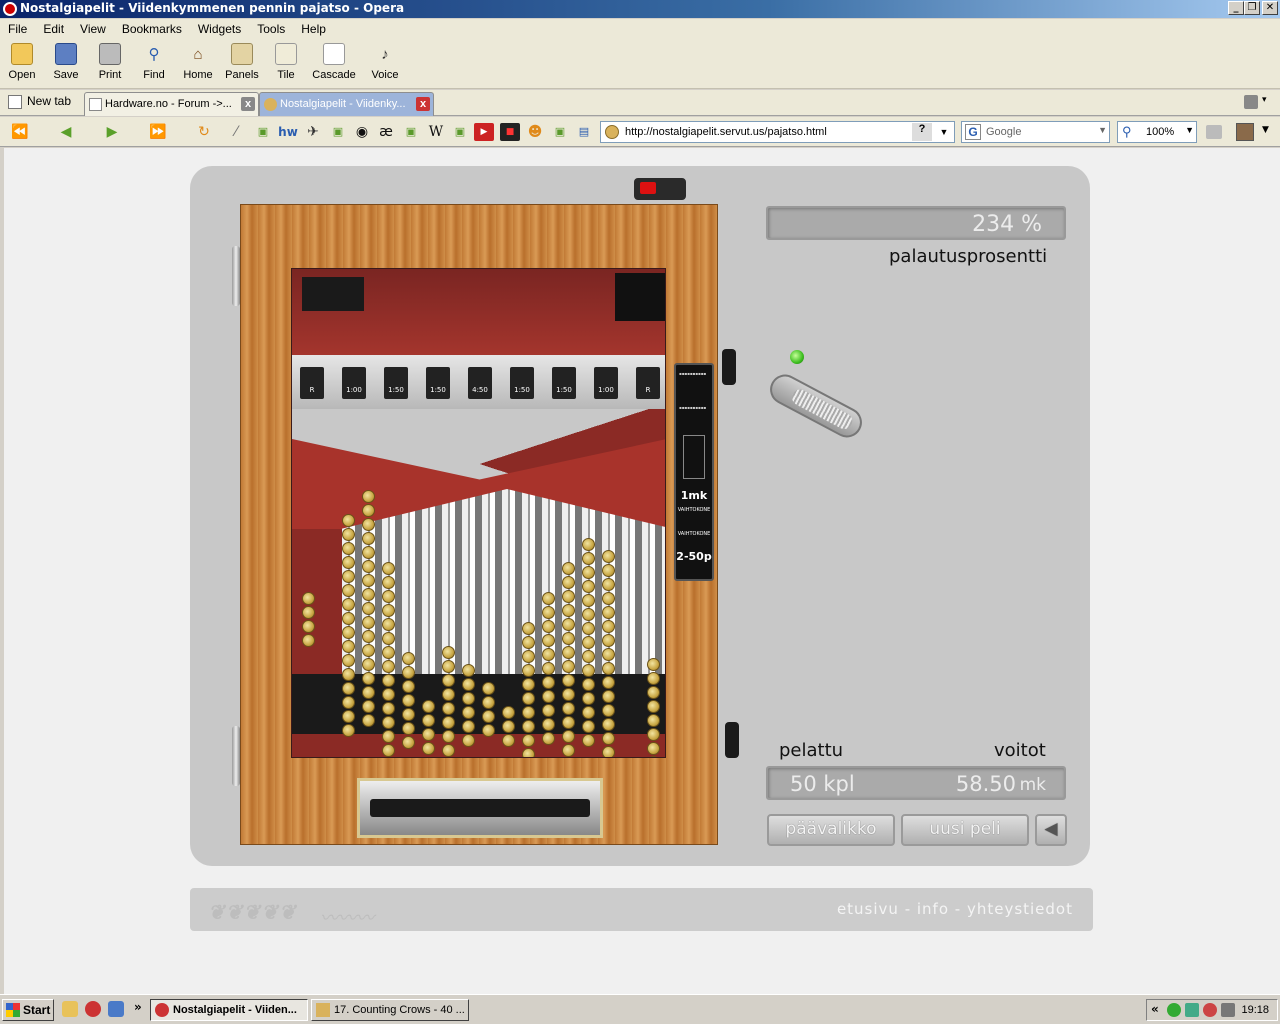 The image size is (1280, 1024). Describe the element at coordinates (386, 132) in the screenshot. I see `ae-icon: æ` at that location.